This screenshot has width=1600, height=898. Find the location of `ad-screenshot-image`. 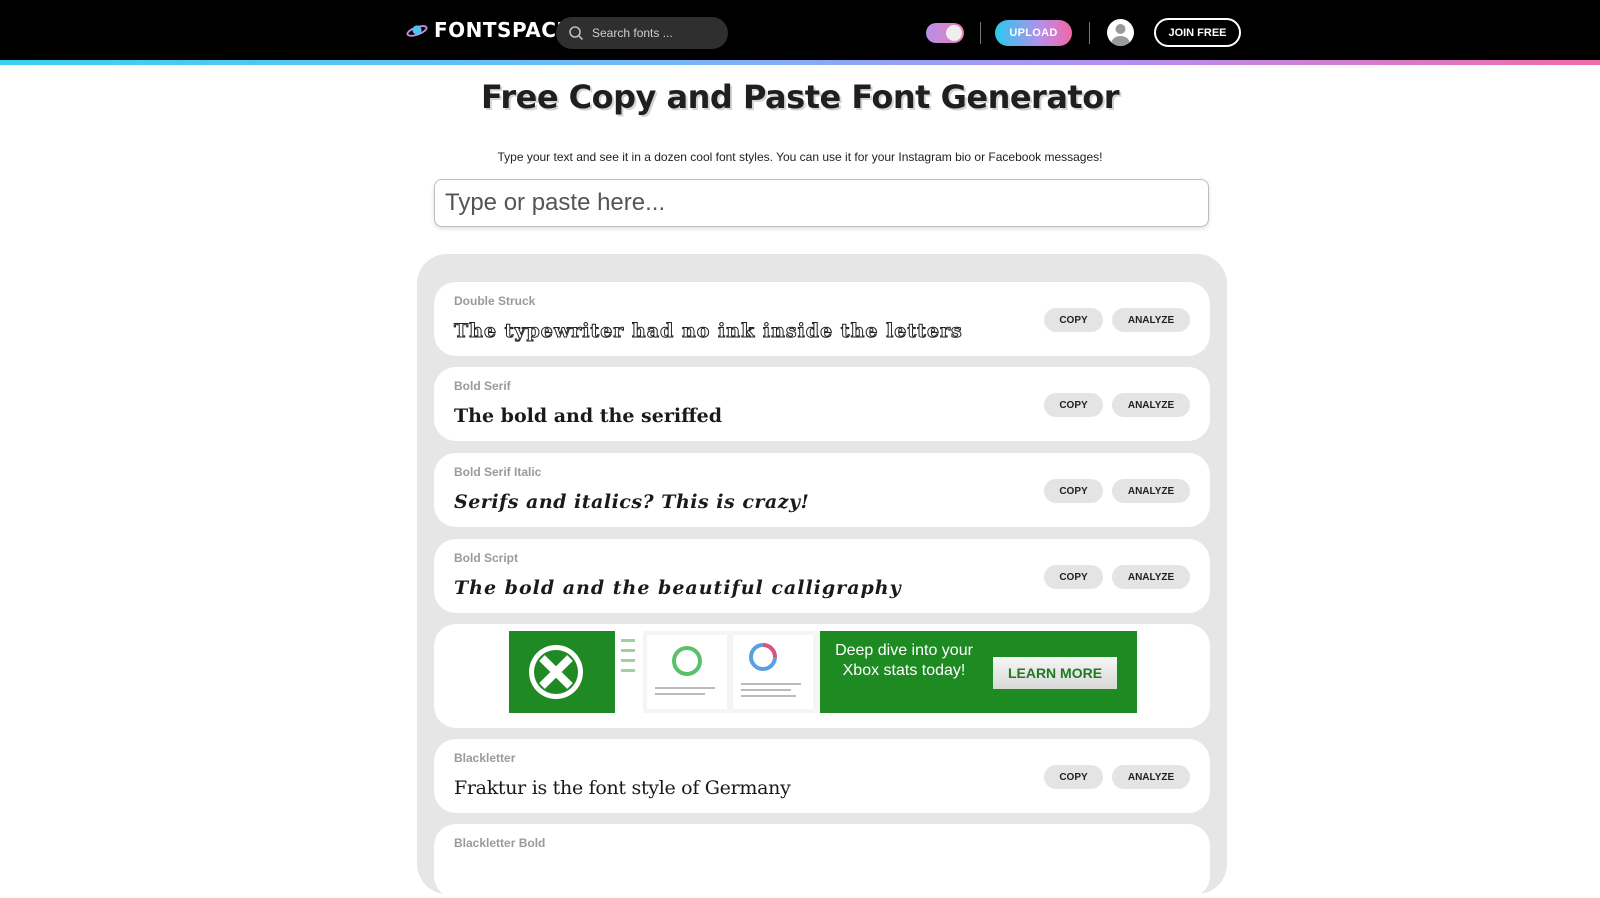

ad-screenshot-image is located at coordinates (717, 672).